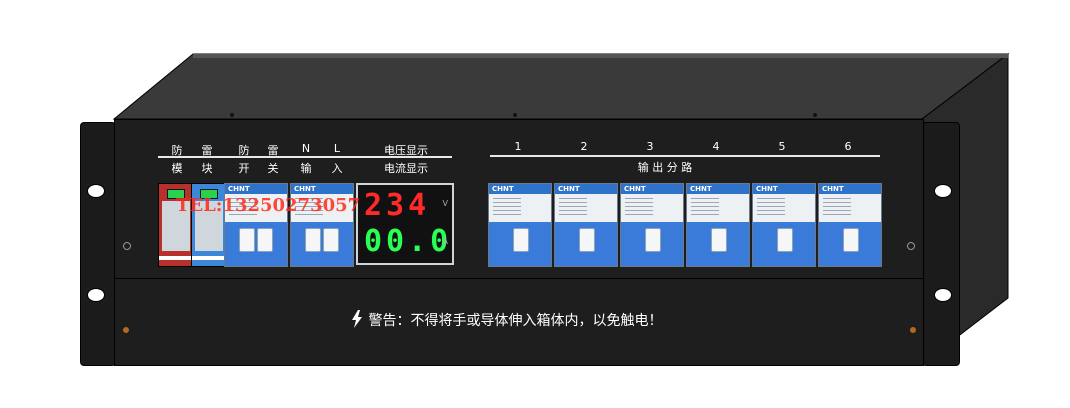  Describe the element at coordinates (305, 157) in the screenshot. I see `divider-input` at that location.